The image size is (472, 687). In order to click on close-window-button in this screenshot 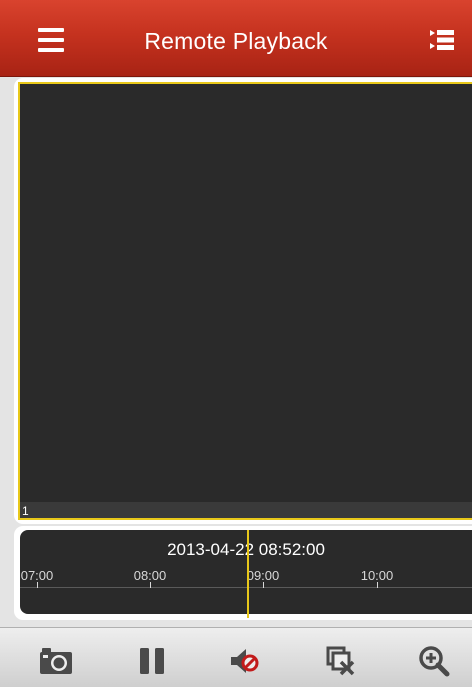, I will do `click(340, 661)`.